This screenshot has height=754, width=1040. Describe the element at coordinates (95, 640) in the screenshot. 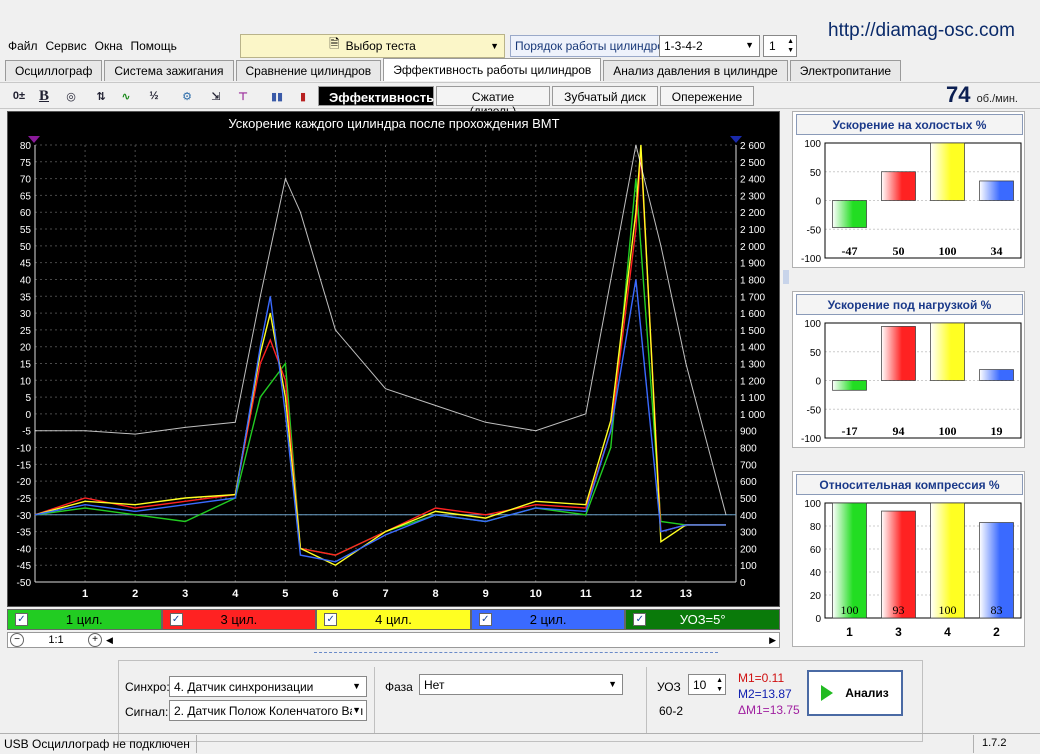

I see `zoom-in-icon: +` at that location.